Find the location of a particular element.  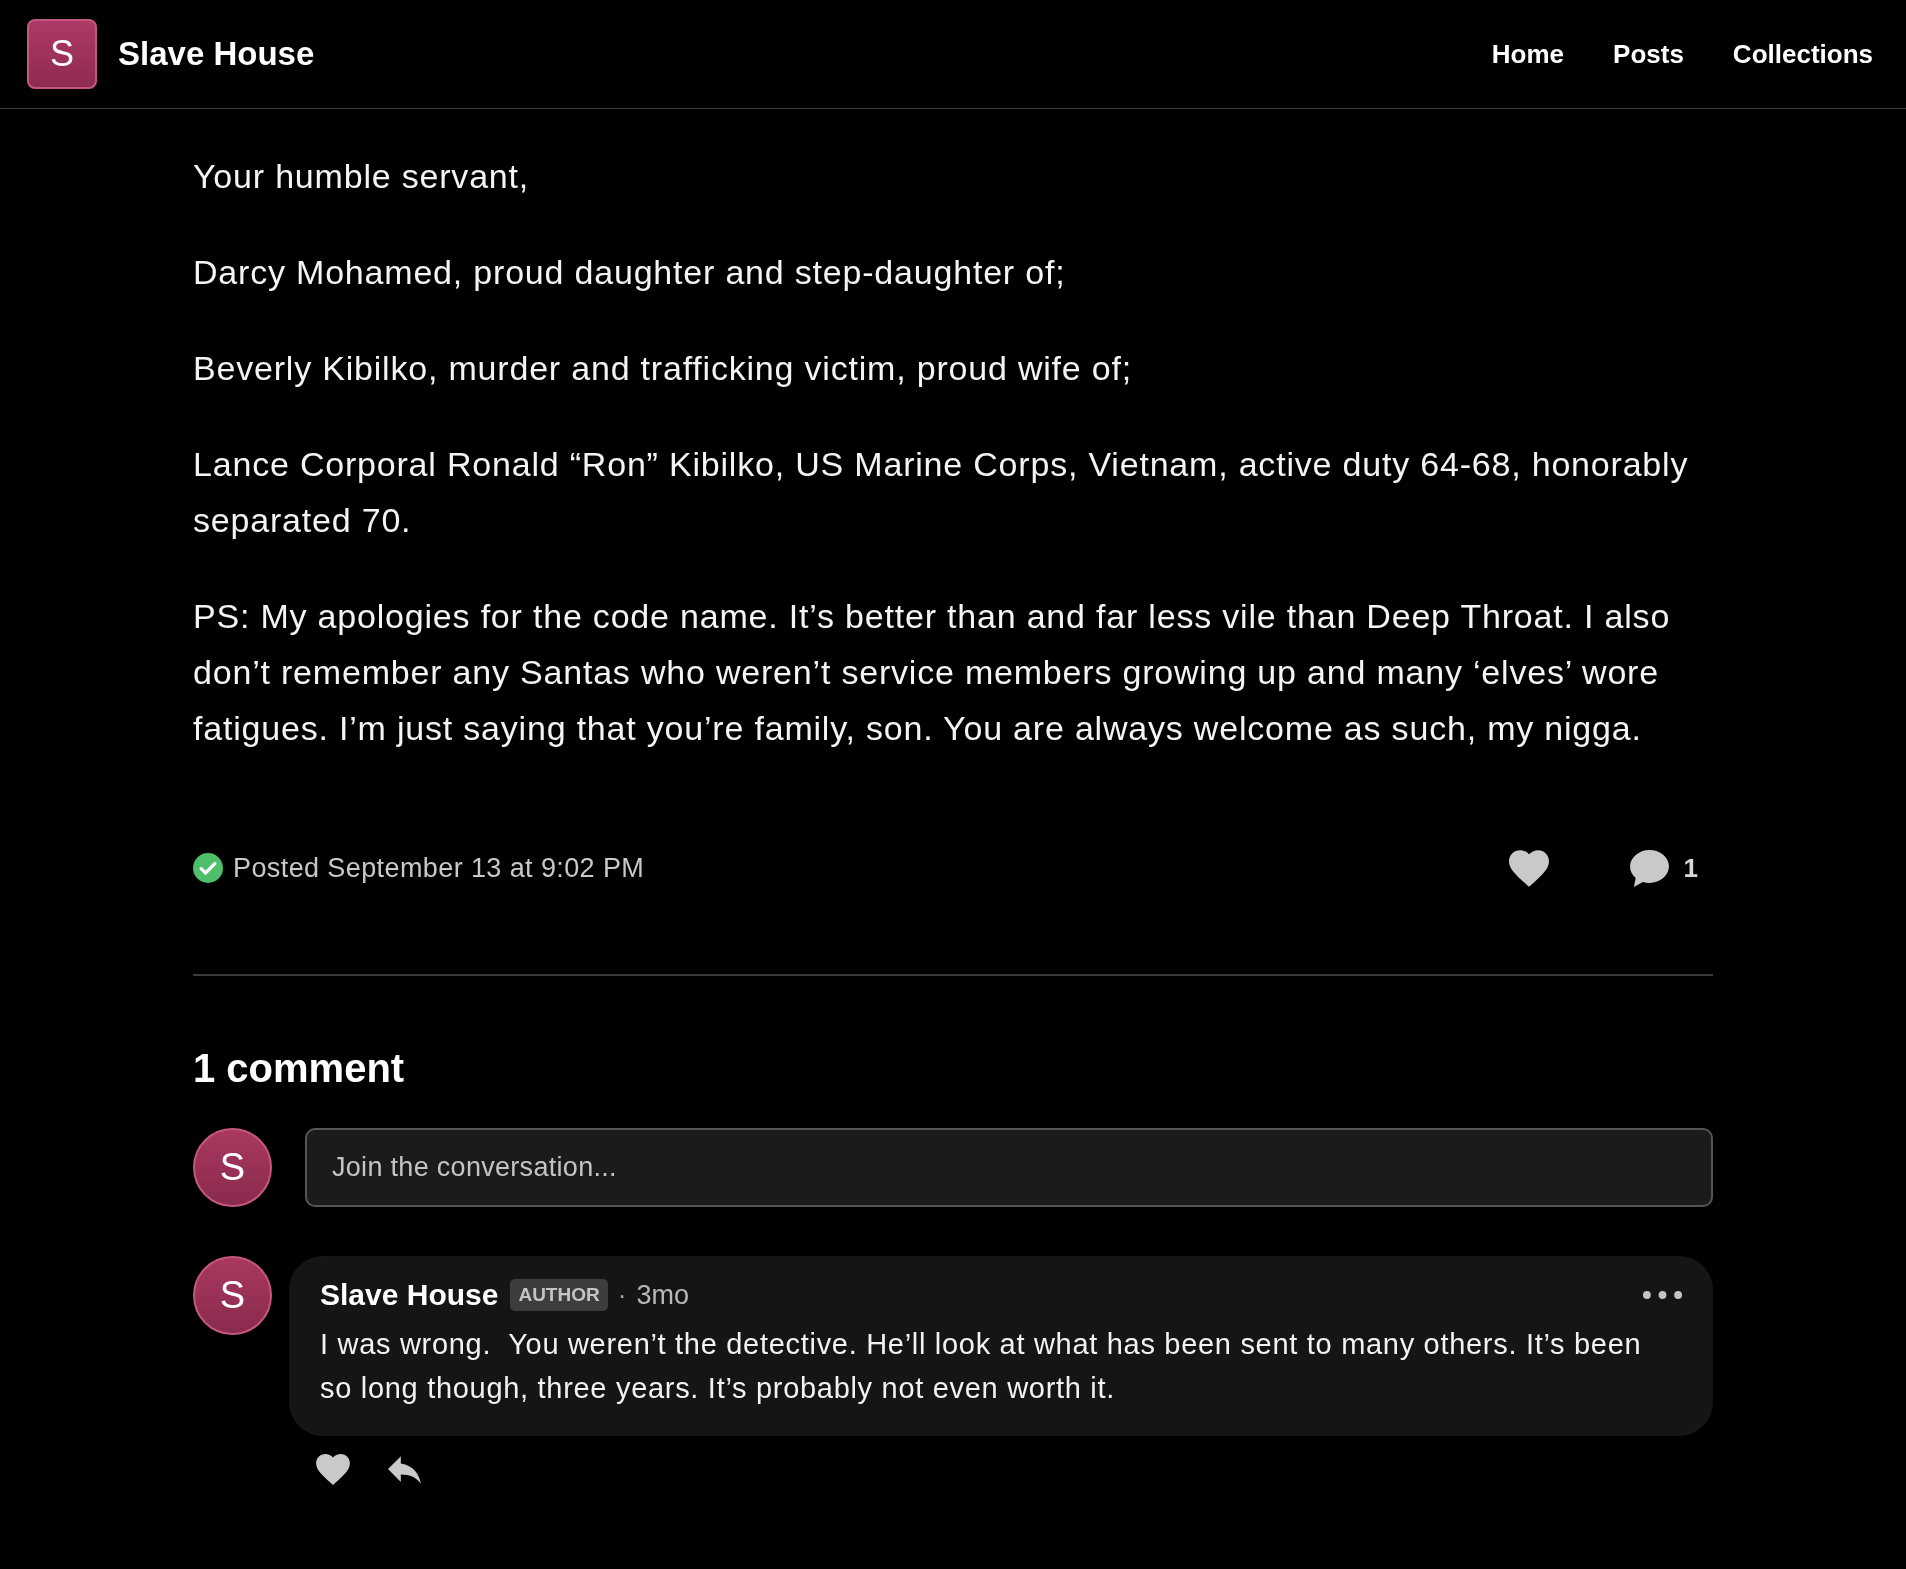

nav-link: Collections is located at coordinates (1802, 54).